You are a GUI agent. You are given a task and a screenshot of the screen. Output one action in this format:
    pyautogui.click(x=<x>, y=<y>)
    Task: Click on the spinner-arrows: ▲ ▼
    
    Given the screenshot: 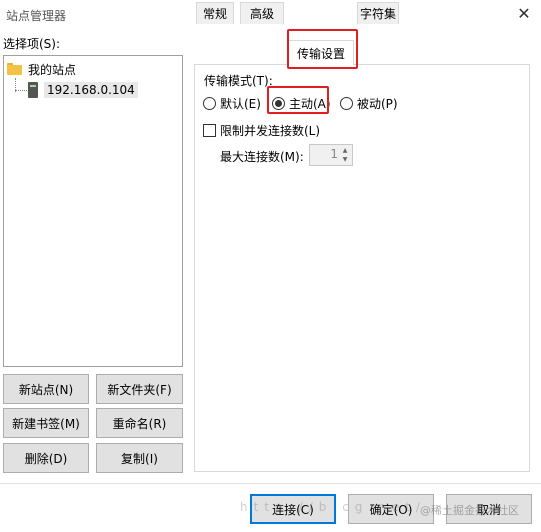 What is the action you would take?
    pyautogui.click(x=345, y=155)
    